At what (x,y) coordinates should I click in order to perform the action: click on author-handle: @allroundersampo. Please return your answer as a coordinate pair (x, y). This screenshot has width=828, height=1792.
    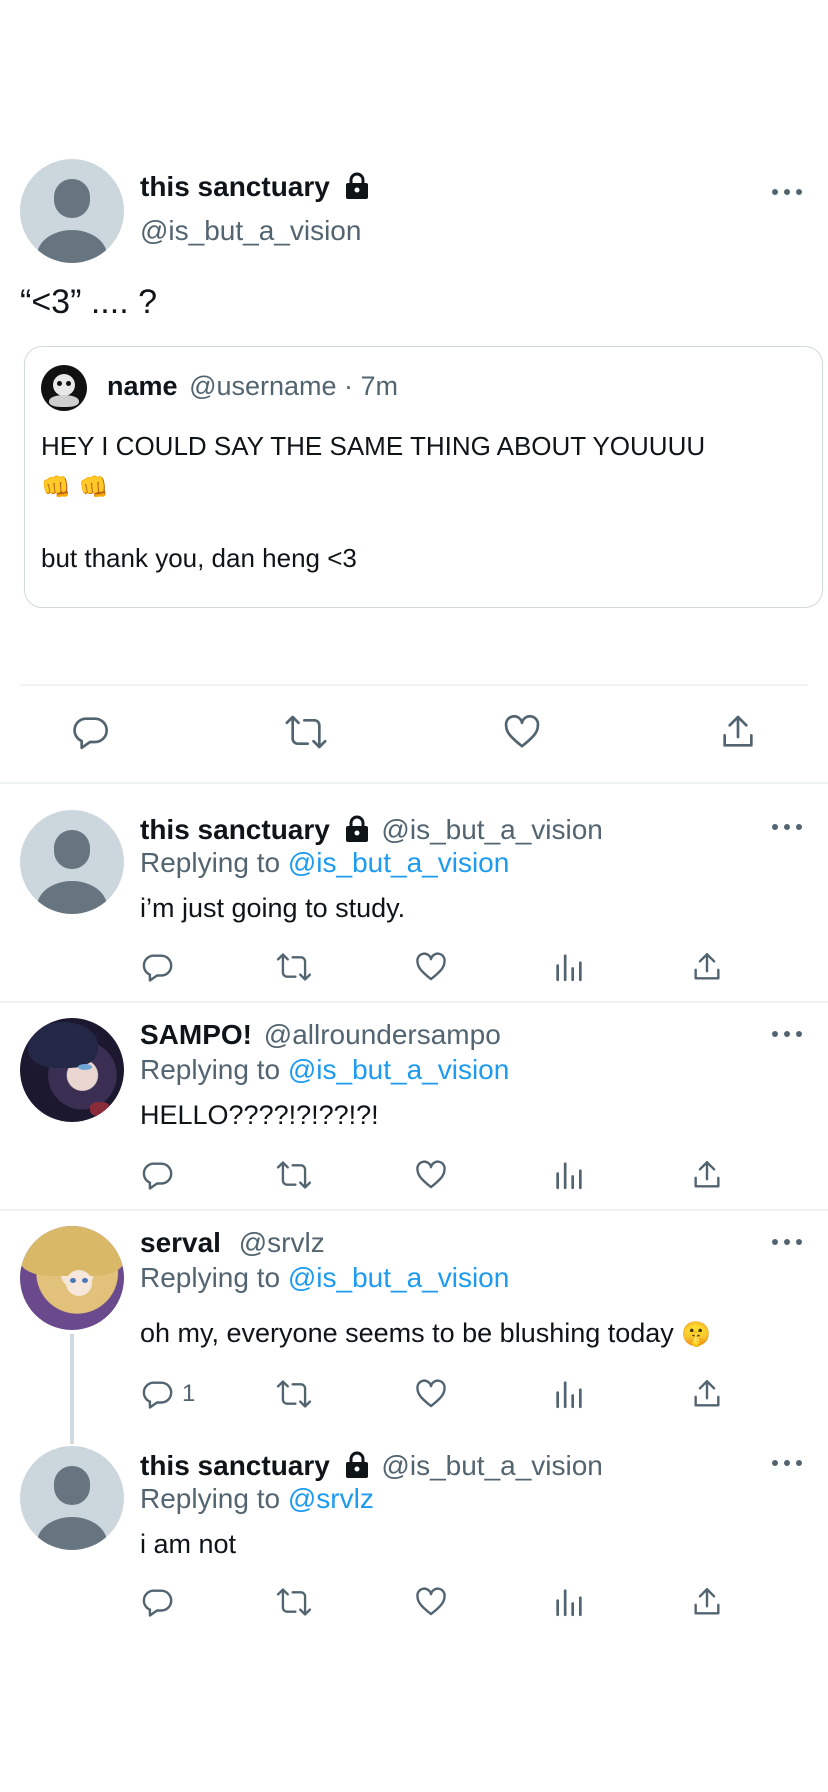
    Looking at the image, I should click on (382, 1034).